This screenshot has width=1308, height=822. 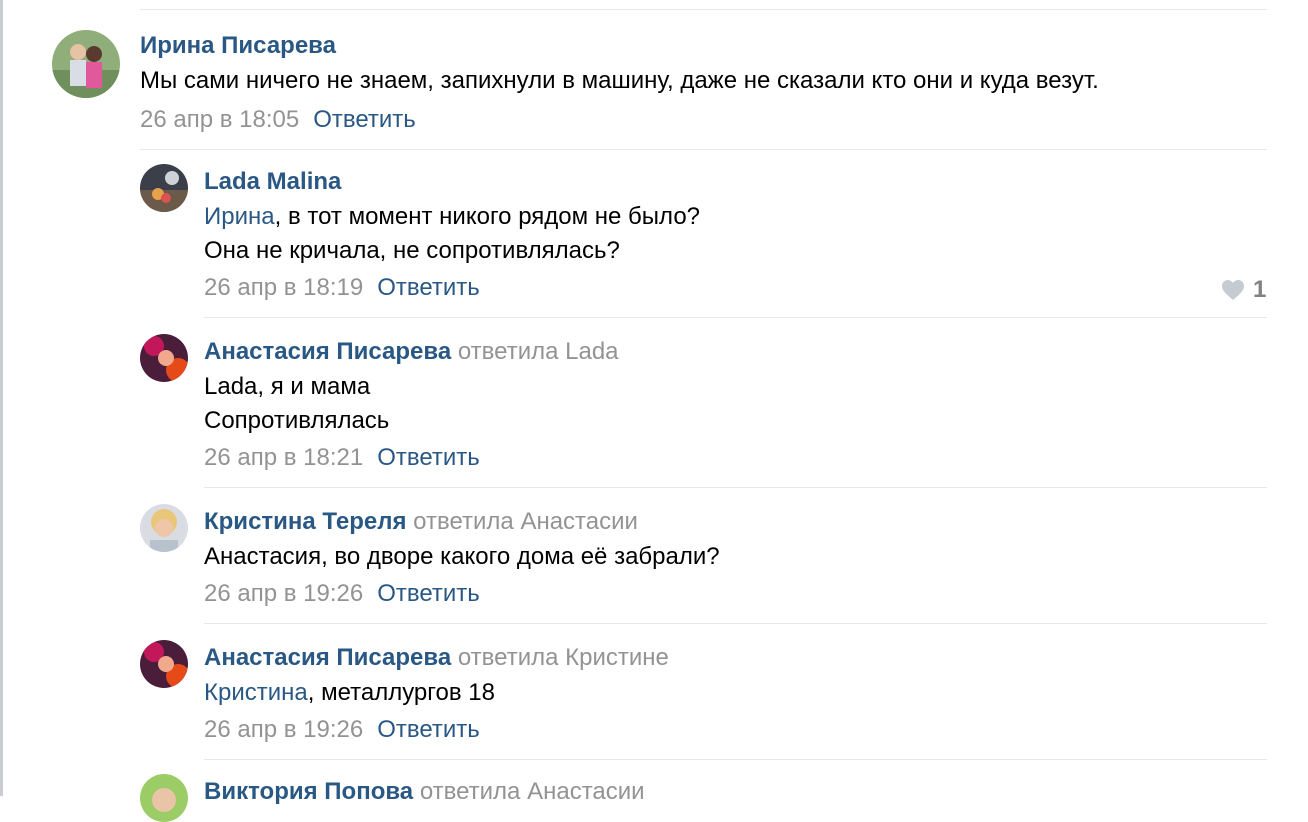 What do you see at coordinates (1260, 289) in the screenshot?
I see `like-count: 1` at bounding box center [1260, 289].